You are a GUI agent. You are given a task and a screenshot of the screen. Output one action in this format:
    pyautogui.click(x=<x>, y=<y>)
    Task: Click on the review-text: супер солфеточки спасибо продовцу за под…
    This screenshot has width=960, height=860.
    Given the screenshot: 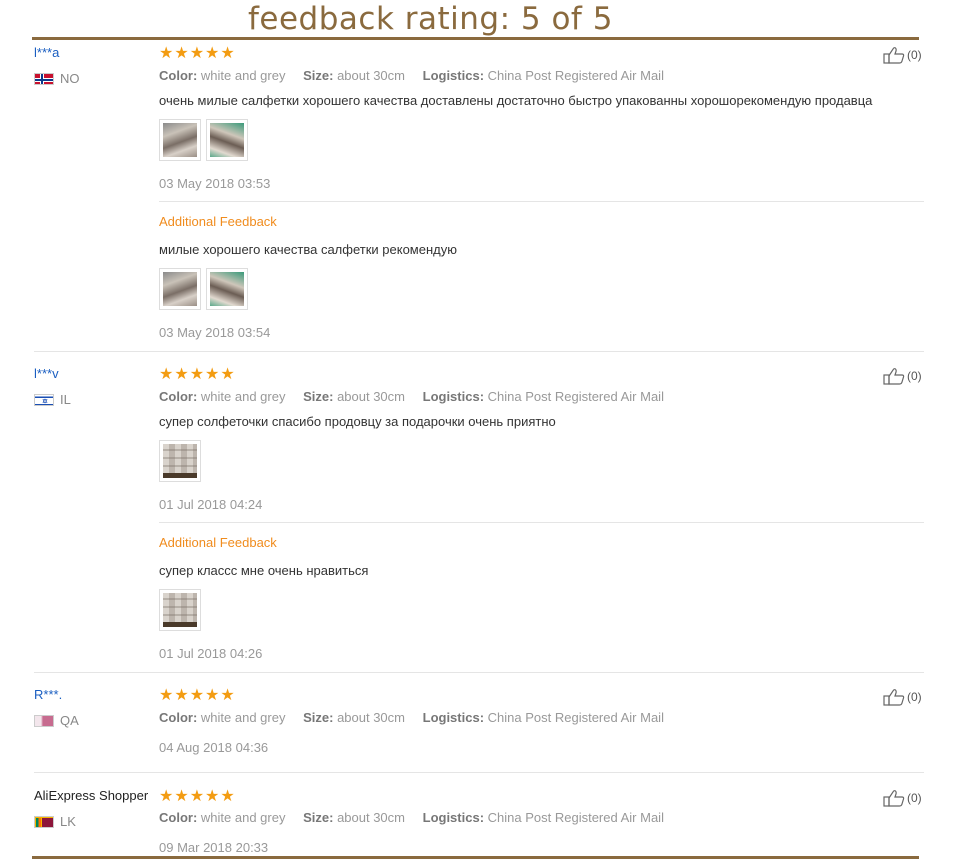 What is the action you would take?
    pyautogui.click(x=357, y=421)
    